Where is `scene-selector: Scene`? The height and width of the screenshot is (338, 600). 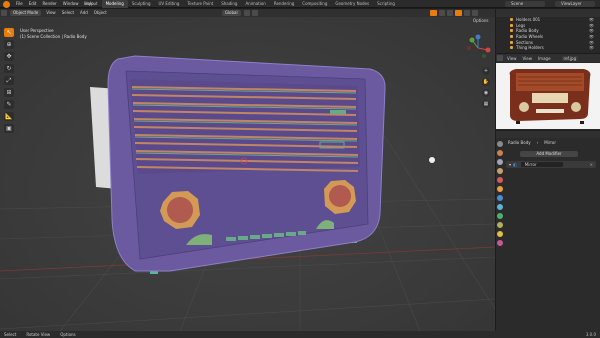 scene-selector: Scene is located at coordinates (525, 4).